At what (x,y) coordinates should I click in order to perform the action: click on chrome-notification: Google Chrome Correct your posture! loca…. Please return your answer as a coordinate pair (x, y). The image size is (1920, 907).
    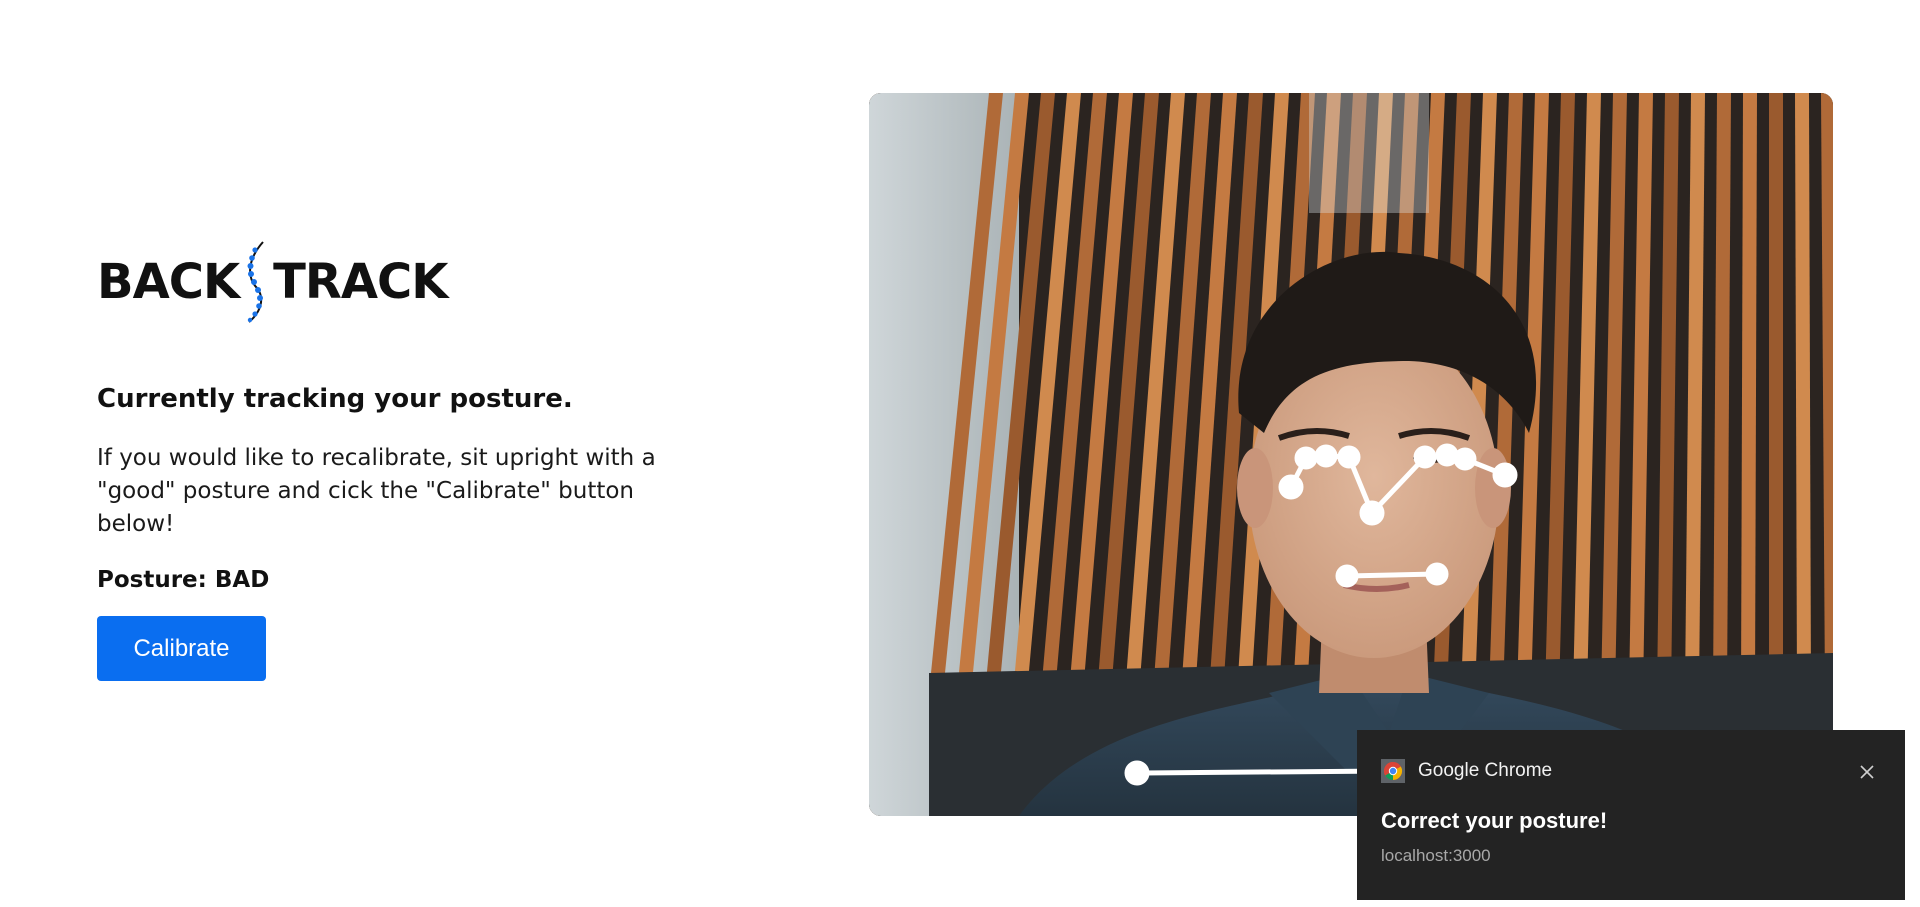
    Looking at the image, I should click on (1631, 815).